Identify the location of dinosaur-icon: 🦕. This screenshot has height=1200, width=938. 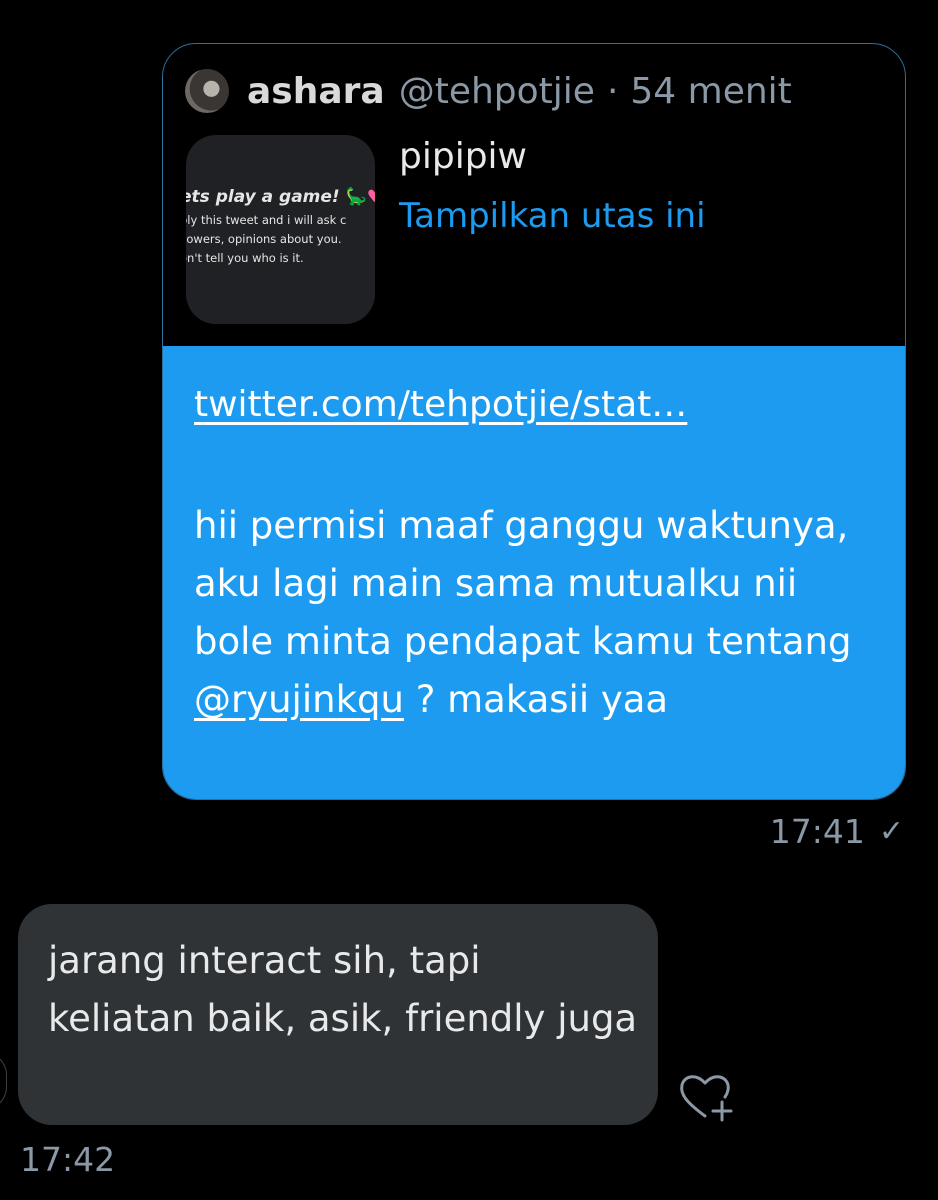
(356, 197).